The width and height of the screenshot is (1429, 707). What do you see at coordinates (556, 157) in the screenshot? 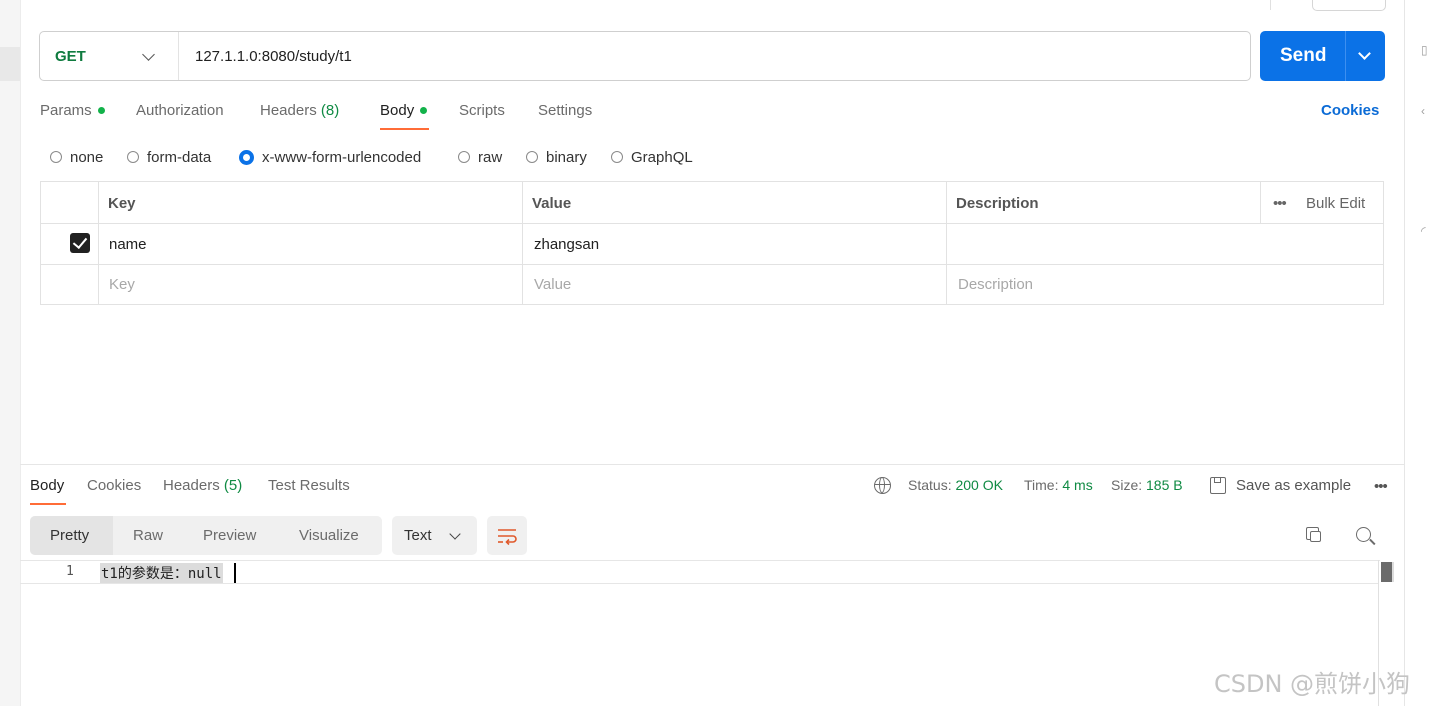
I see `radio-binary: binary` at bounding box center [556, 157].